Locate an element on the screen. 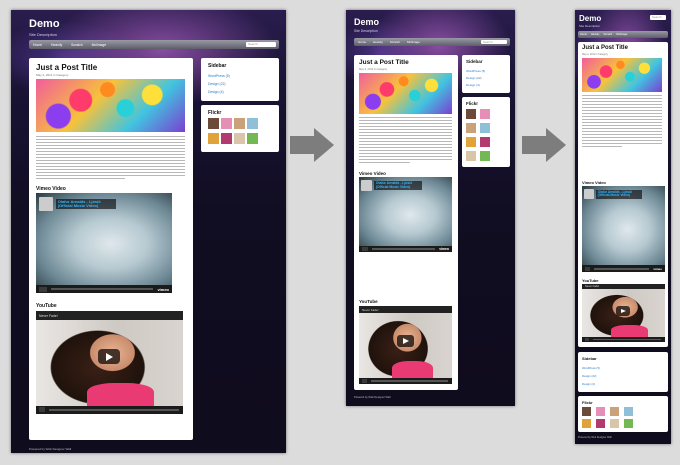  youtube-controls is located at coordinates (405, 380).